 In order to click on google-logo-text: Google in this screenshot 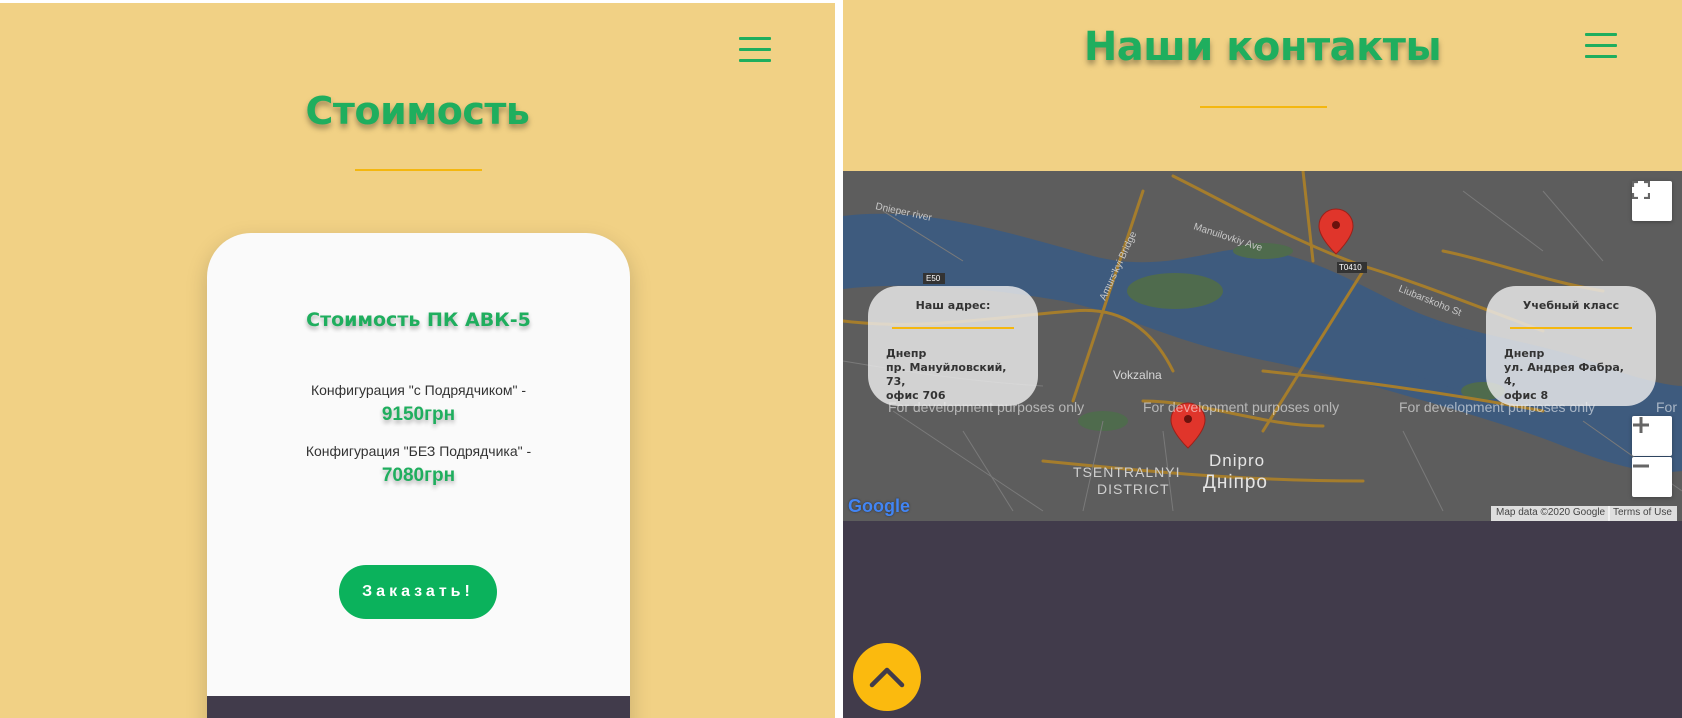, I will do `click(879, 506)`.